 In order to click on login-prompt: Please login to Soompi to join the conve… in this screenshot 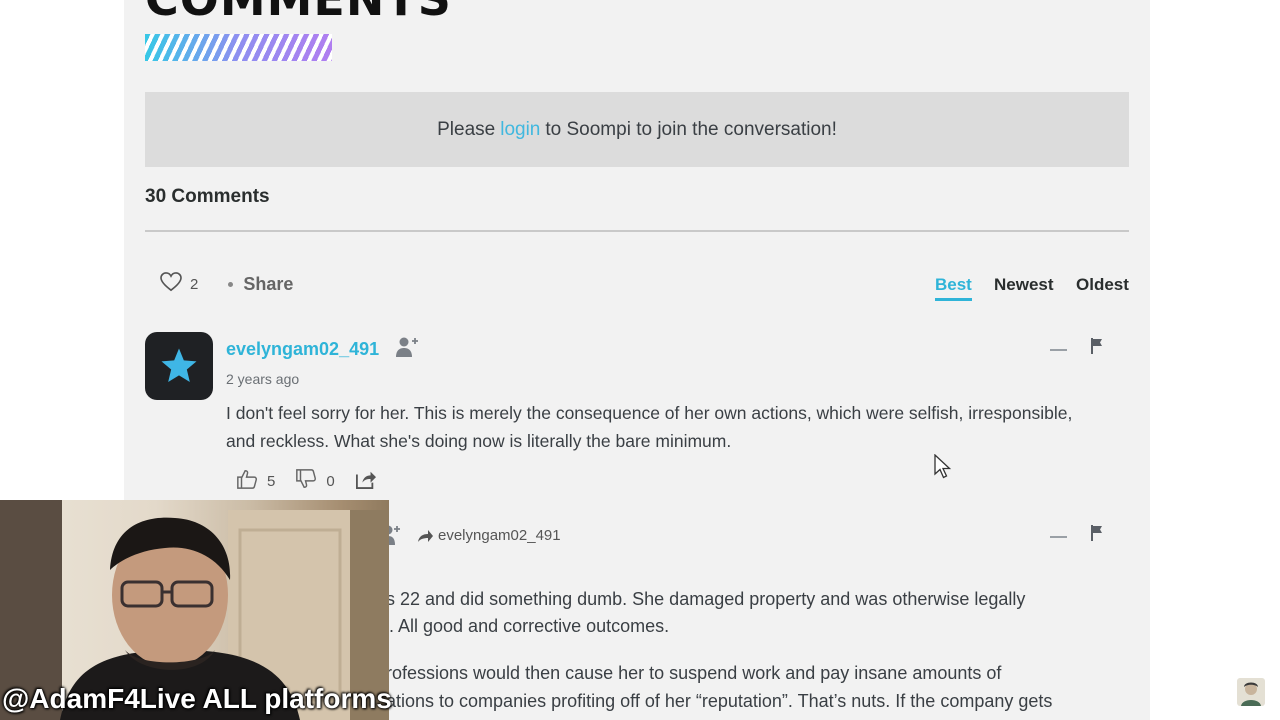, I will do `click(637, 129)`.